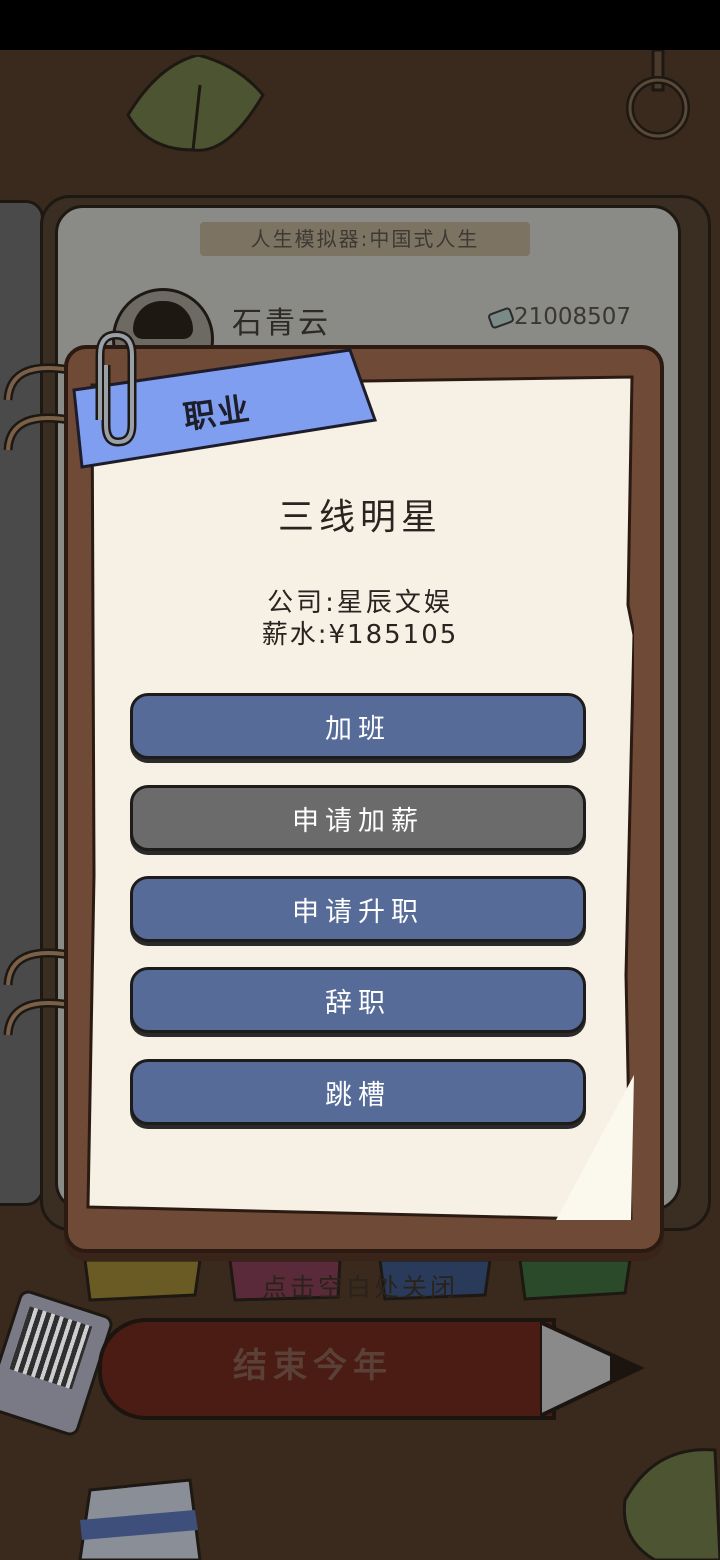 This screenshot has height=1560, width=720. What do you see at coordinates (217, 413) in the screenshot?
I see `career-tag-label: 职业` at bounding box center [217, 413].